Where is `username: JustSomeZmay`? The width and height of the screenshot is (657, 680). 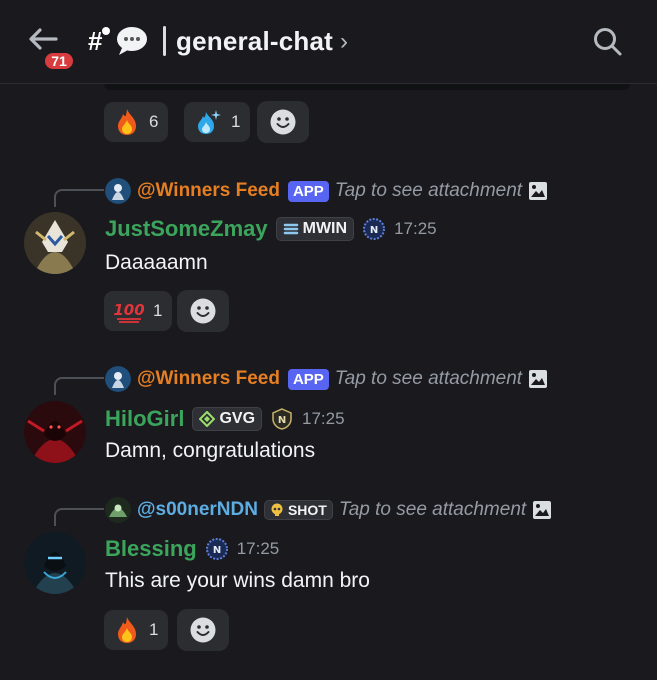
username: JustSomeZmay is located at coordinates (186, 229).